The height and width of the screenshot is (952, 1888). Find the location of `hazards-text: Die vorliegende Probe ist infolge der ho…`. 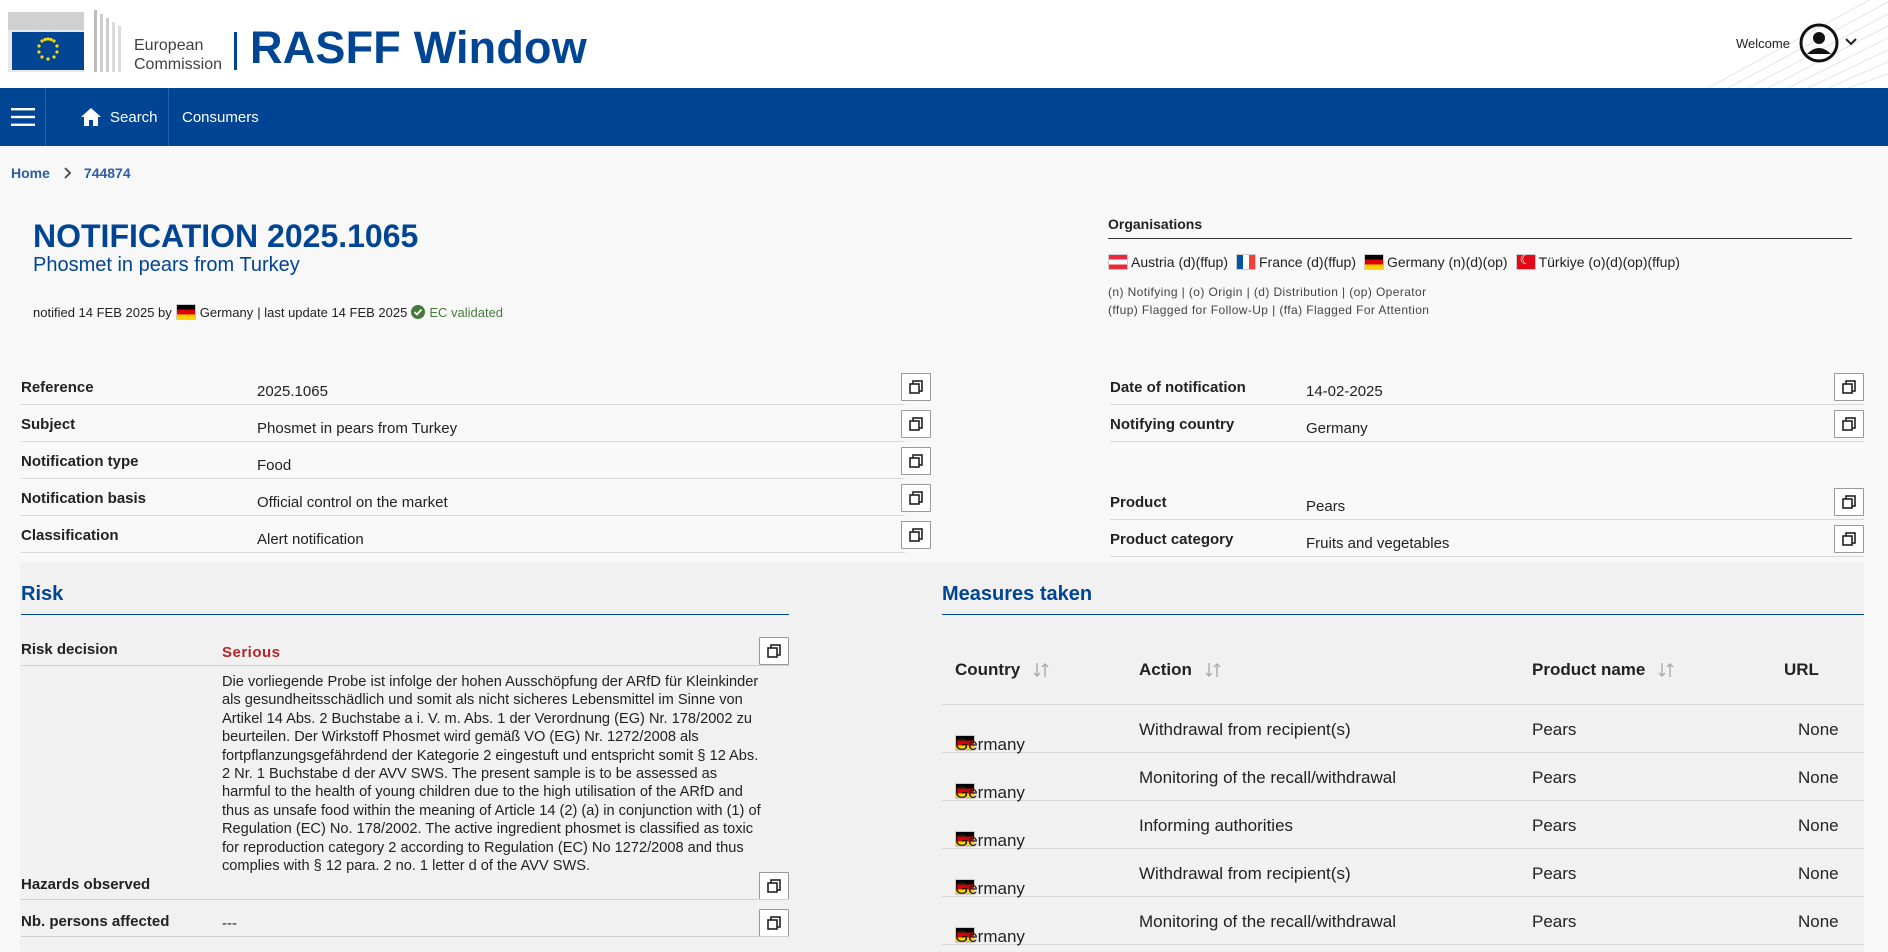

hazards-text: Die vorliegende Probe ist infolge der ho… is located at coordinates (491, 774).